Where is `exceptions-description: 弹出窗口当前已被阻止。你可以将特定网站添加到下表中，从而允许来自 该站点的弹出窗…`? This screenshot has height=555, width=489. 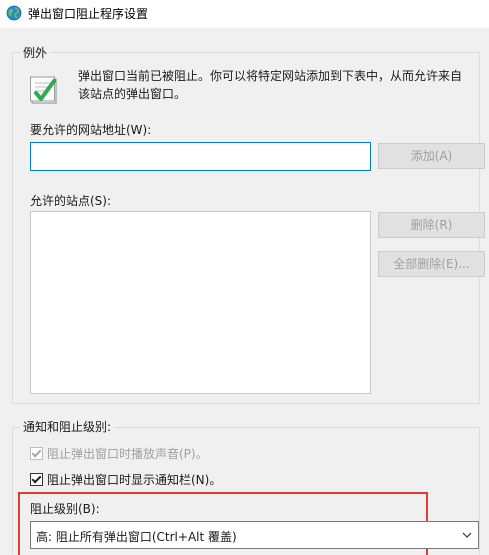
exceptions-description: 弹出窗口当前已被阻止。你可以将特定网站添加到下表中，从而允许来自 该站点的弹出窗… is located at coordinates (270, 85).